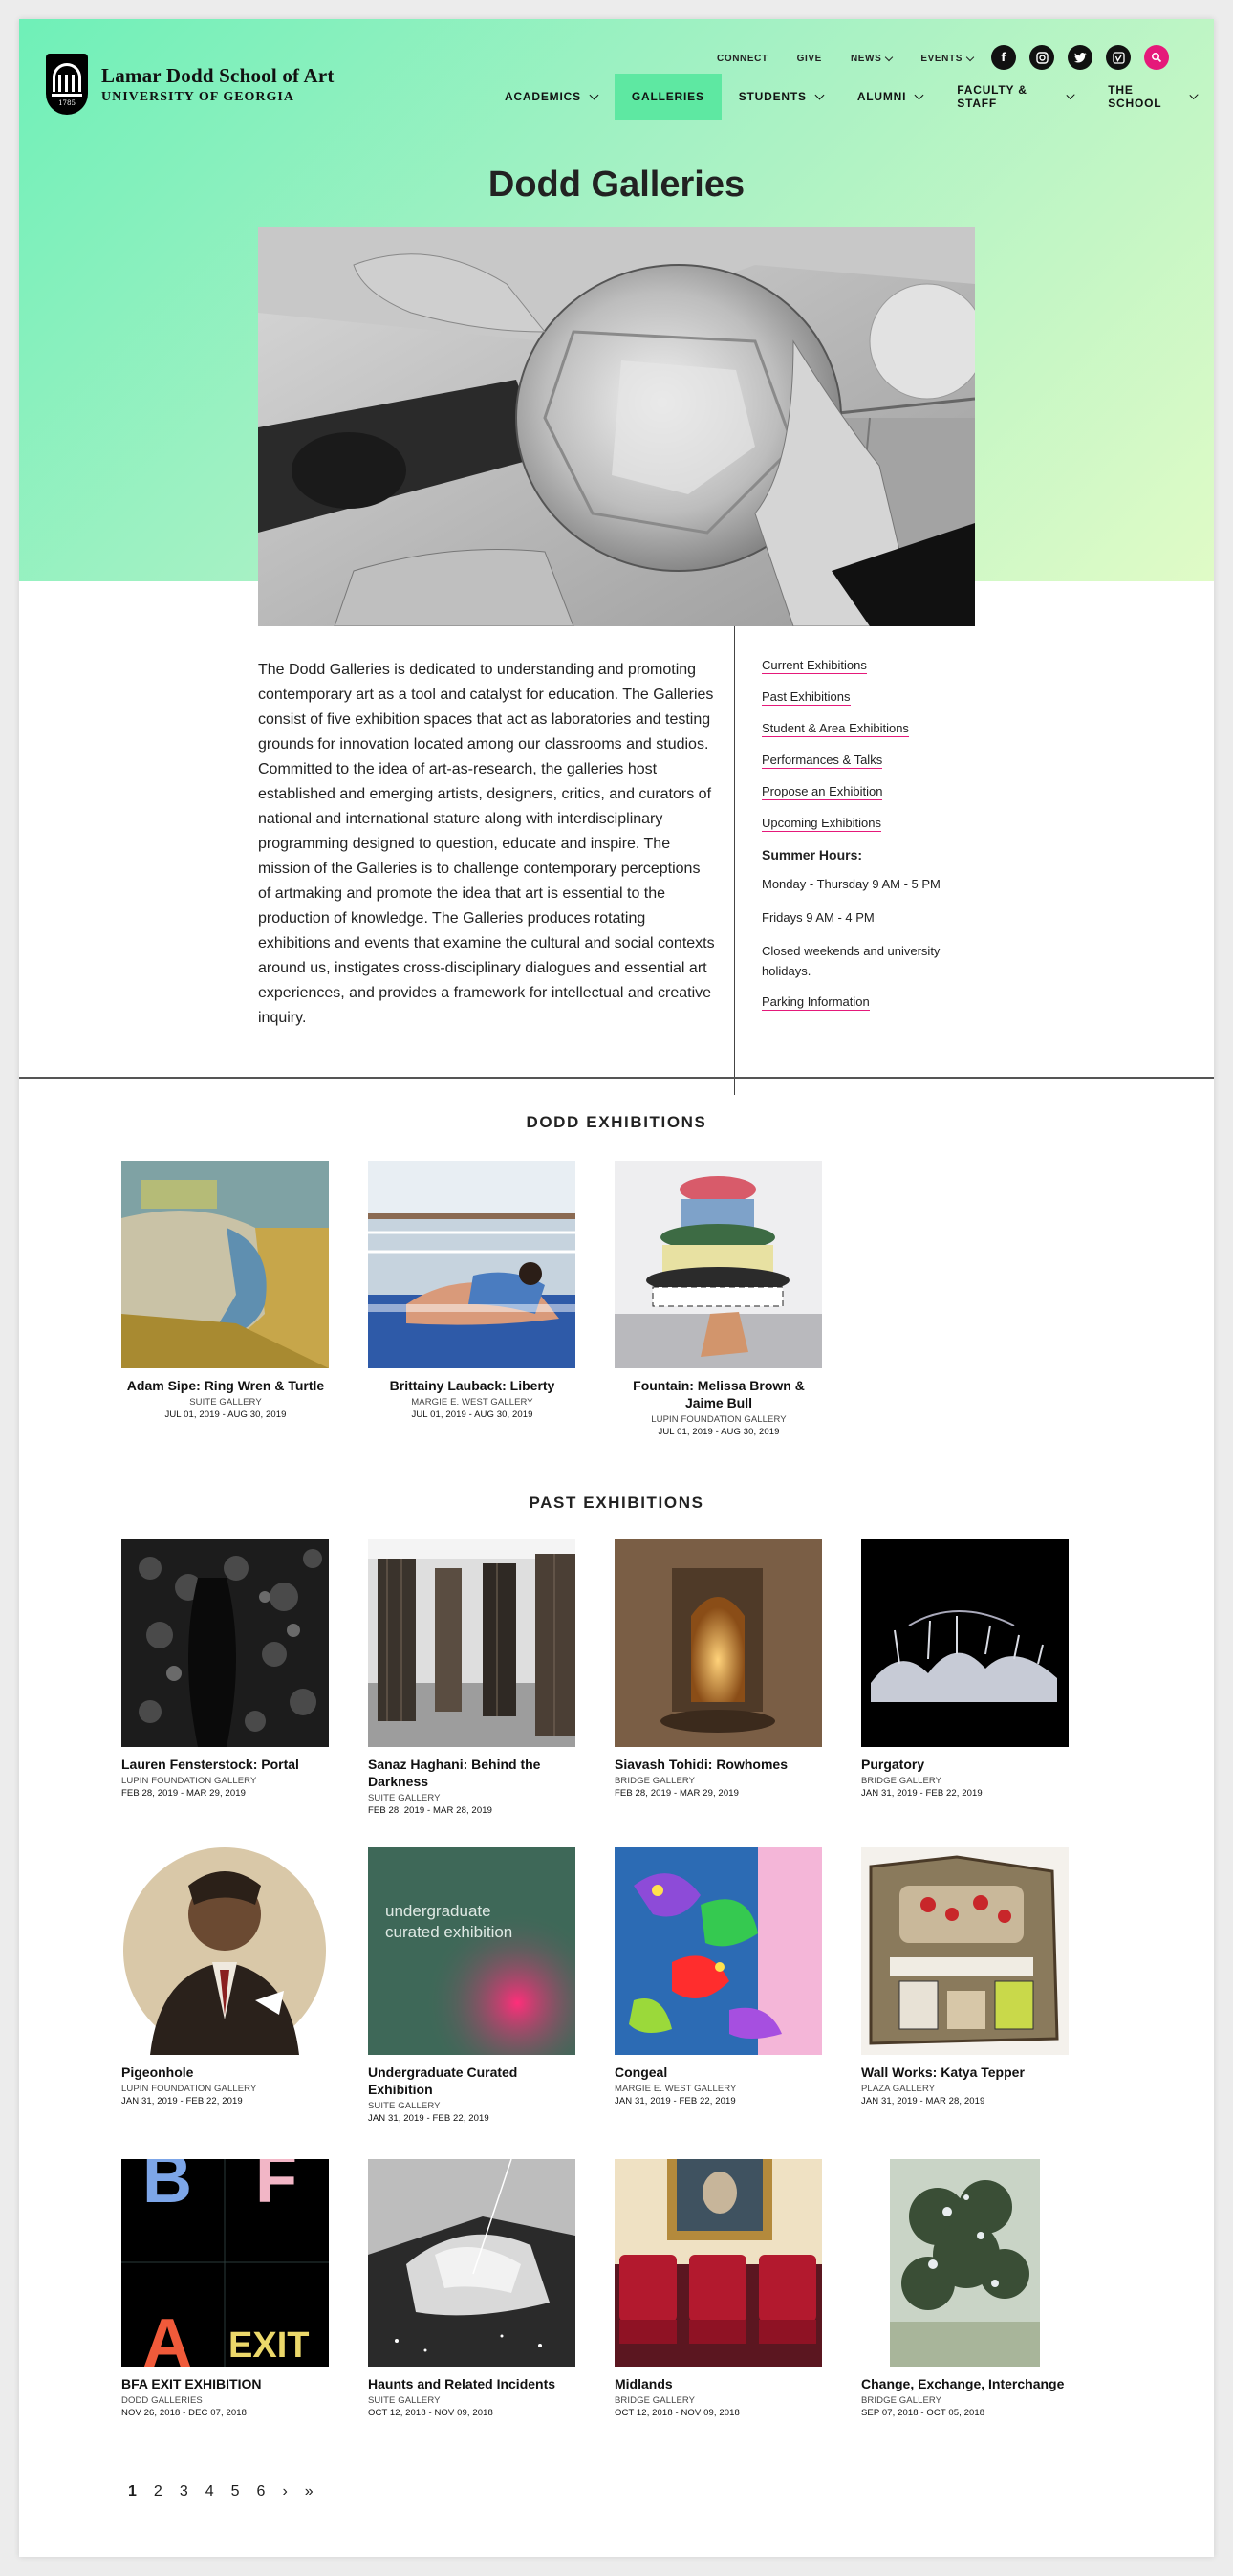  What do you see at coordinates (923, 2413) in the screenshot?
I see `exhibition-dates: SEP 07, 2018 - OCT 05, 2018` at bounding box center [923, 2413].